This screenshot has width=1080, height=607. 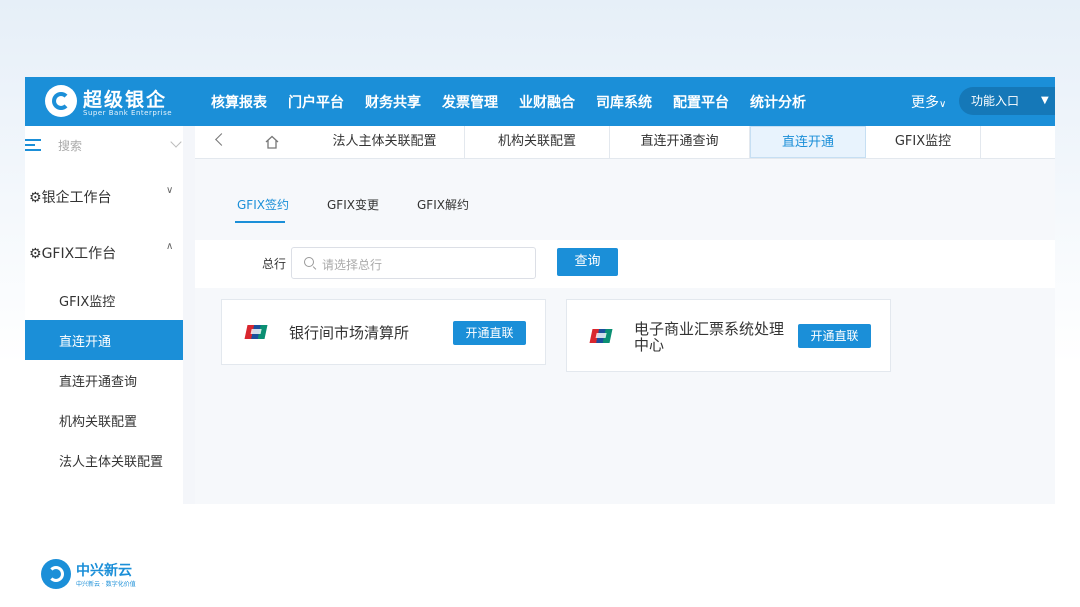 I want to click on sidebar-group-label: GFIX工作台, so click(x=79, y=254).